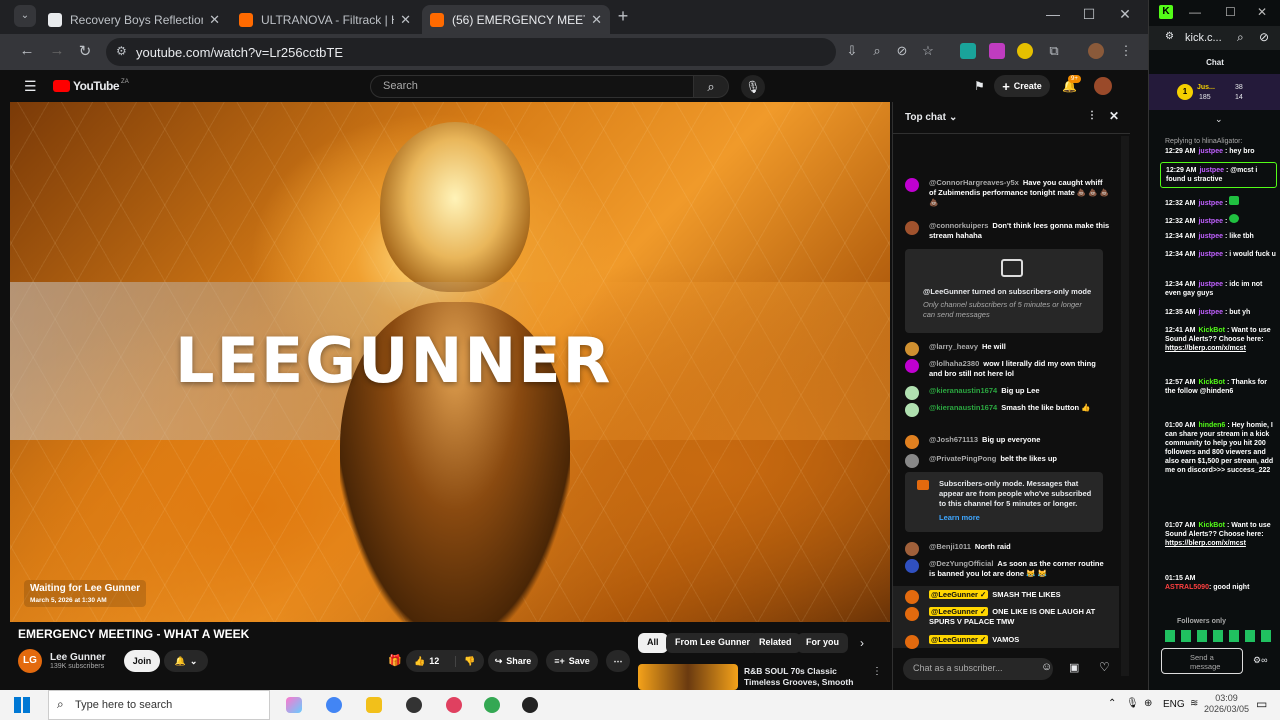 This screenshot has height=720, width=1280. What do you see at coordinates (516, 19) in the screenshot?
I see `tab-emergency-meeting: (56) EMERGENCY MEETING ✕` at bounding box center [516, 19].